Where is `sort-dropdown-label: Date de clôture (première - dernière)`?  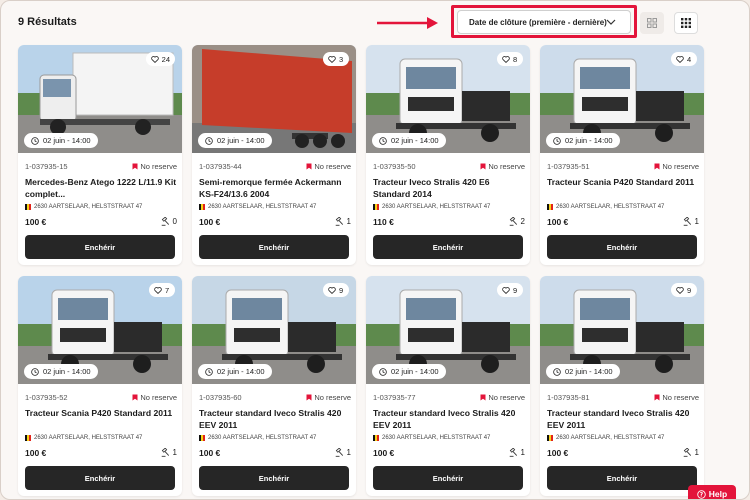
sort-dropdown-label: Date de clôture (première - dernière) is located at coordinates (538, 22).